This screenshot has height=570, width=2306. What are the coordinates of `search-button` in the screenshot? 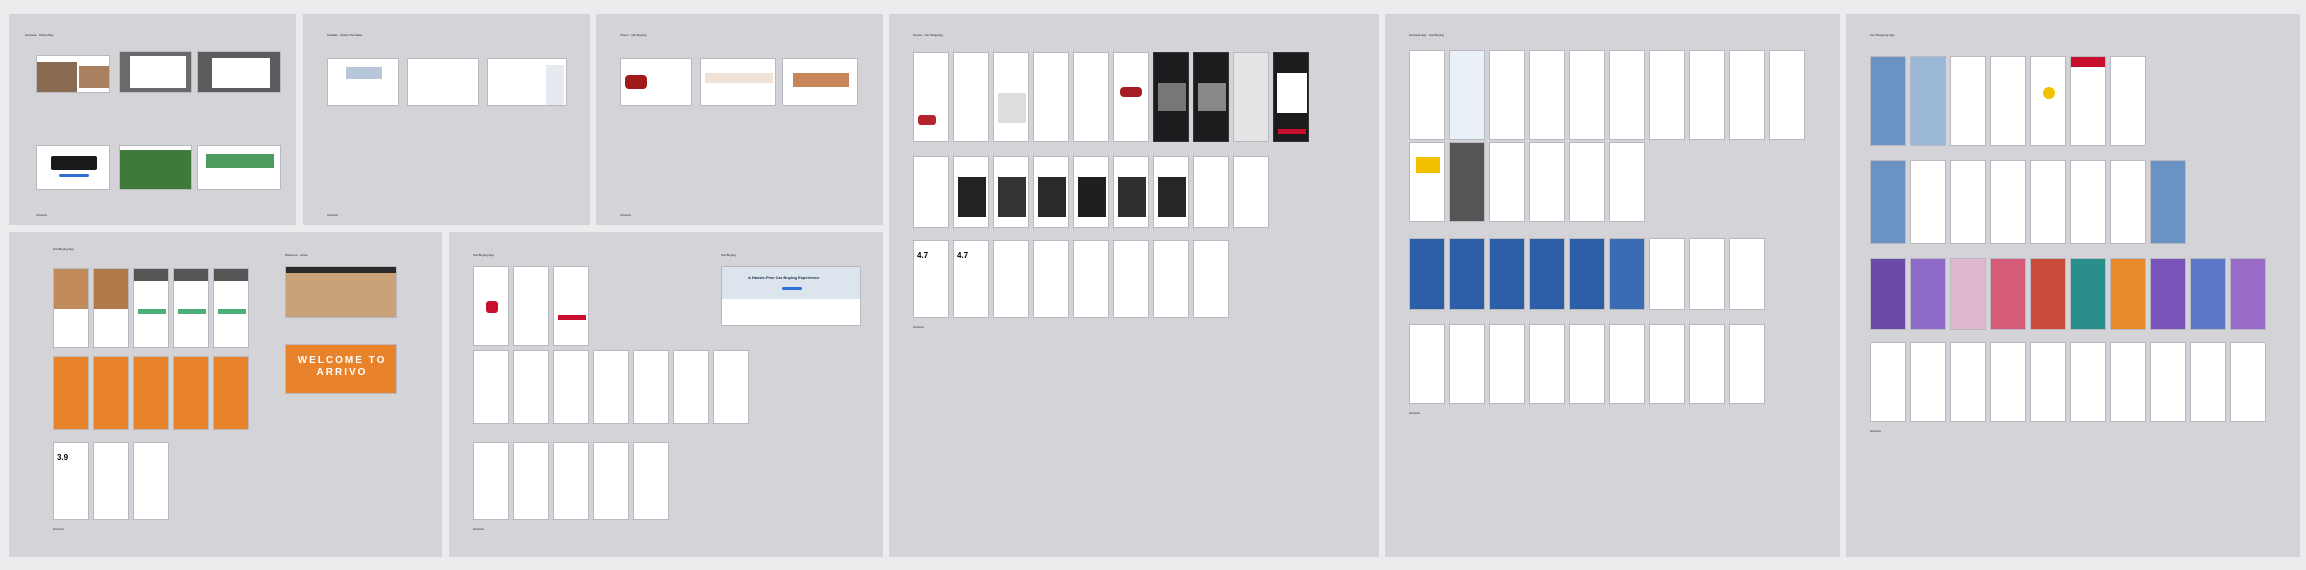 It's located at (792, 288).